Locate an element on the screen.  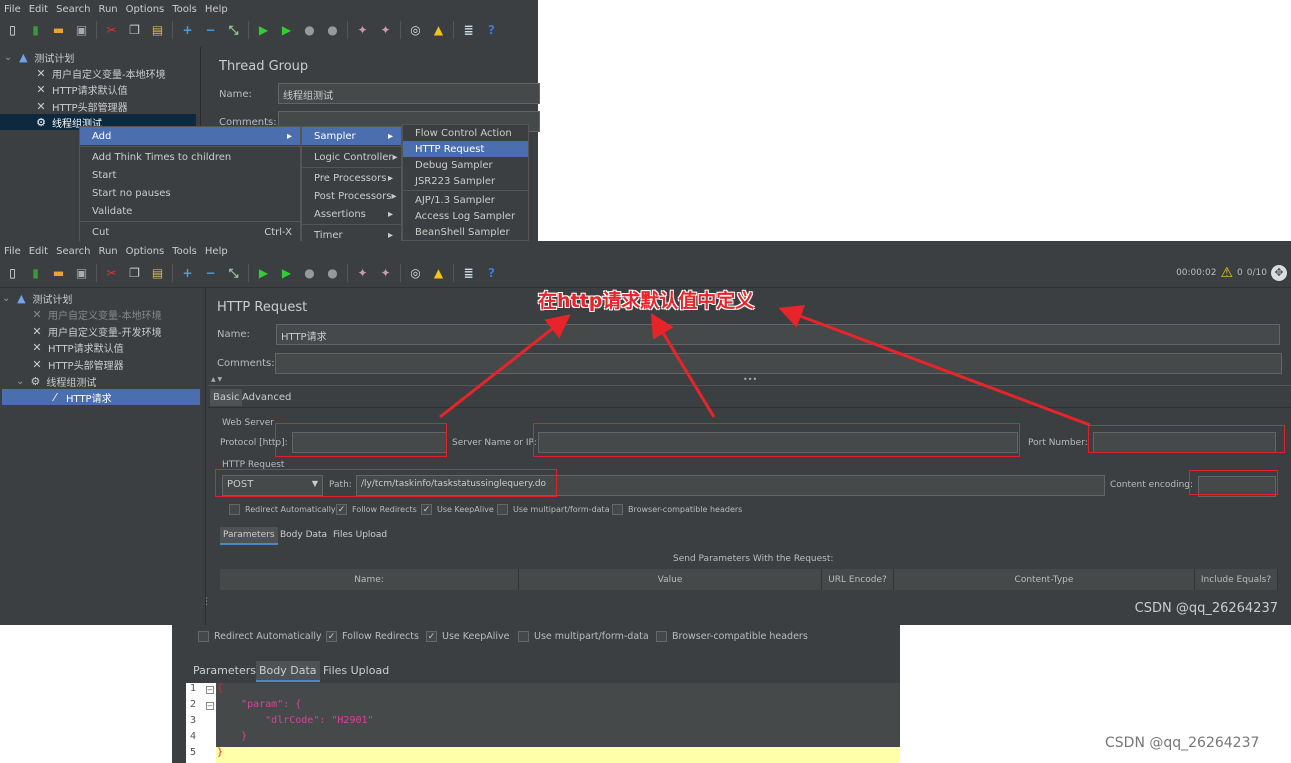
menu-label: Access Log Sampler is located at coordinates (465, 216).